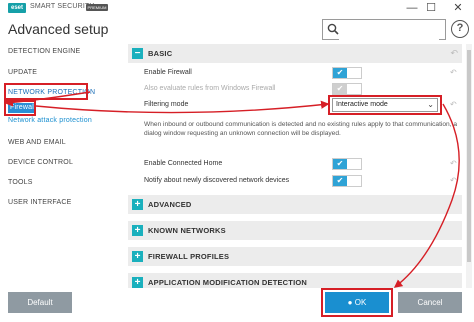 The width and height of the screenshot is (474, 322). Describe the element at coordinates (20, 108) in the screenshot. I see `highlight-firewall` at that location.